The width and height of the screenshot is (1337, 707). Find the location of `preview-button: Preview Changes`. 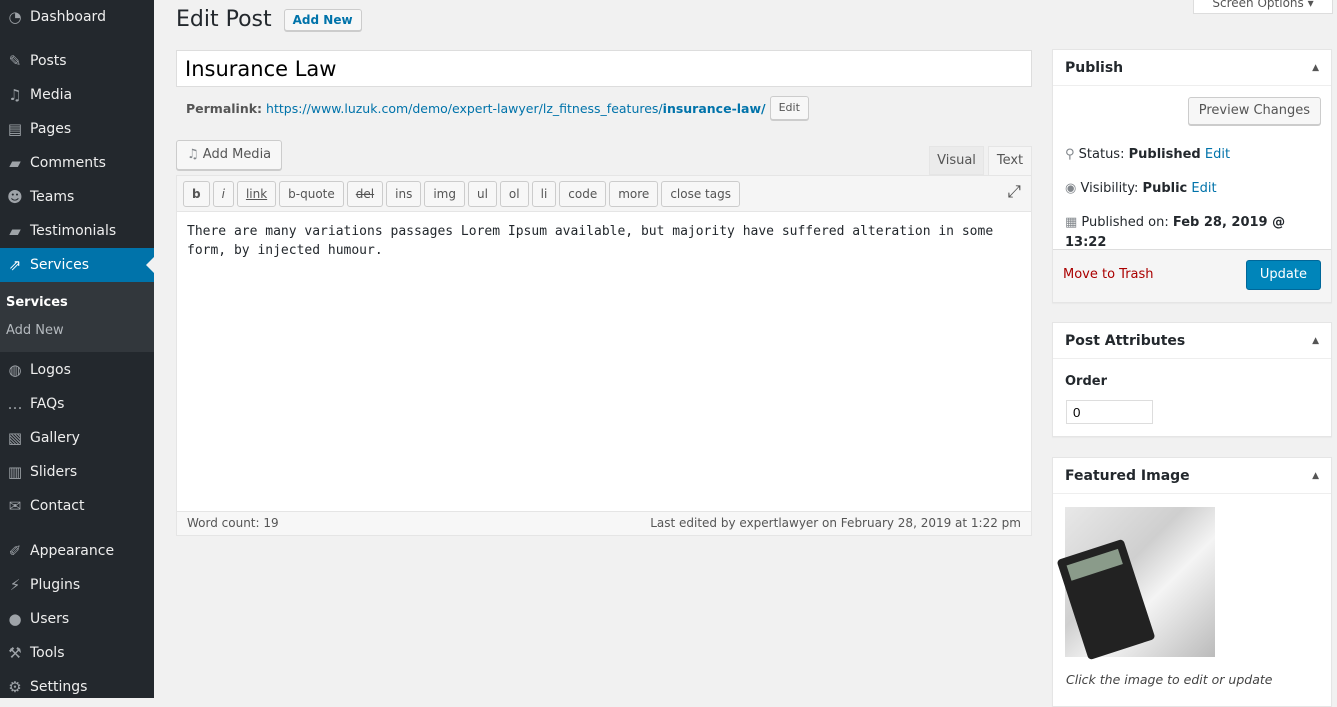

preview-button: Preview Changes is located at coordinates (1254, 111).